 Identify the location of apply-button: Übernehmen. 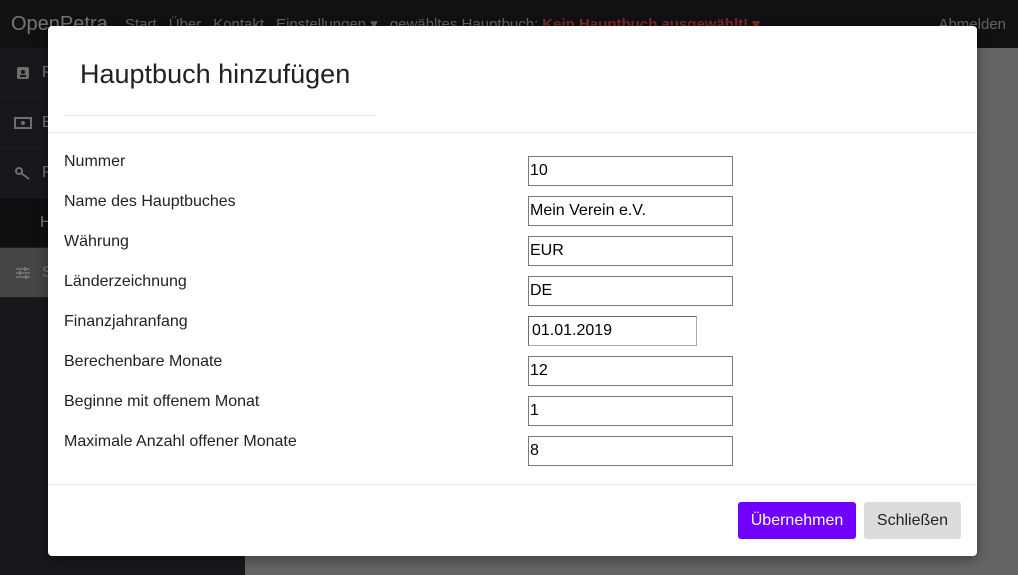
(797, 520).